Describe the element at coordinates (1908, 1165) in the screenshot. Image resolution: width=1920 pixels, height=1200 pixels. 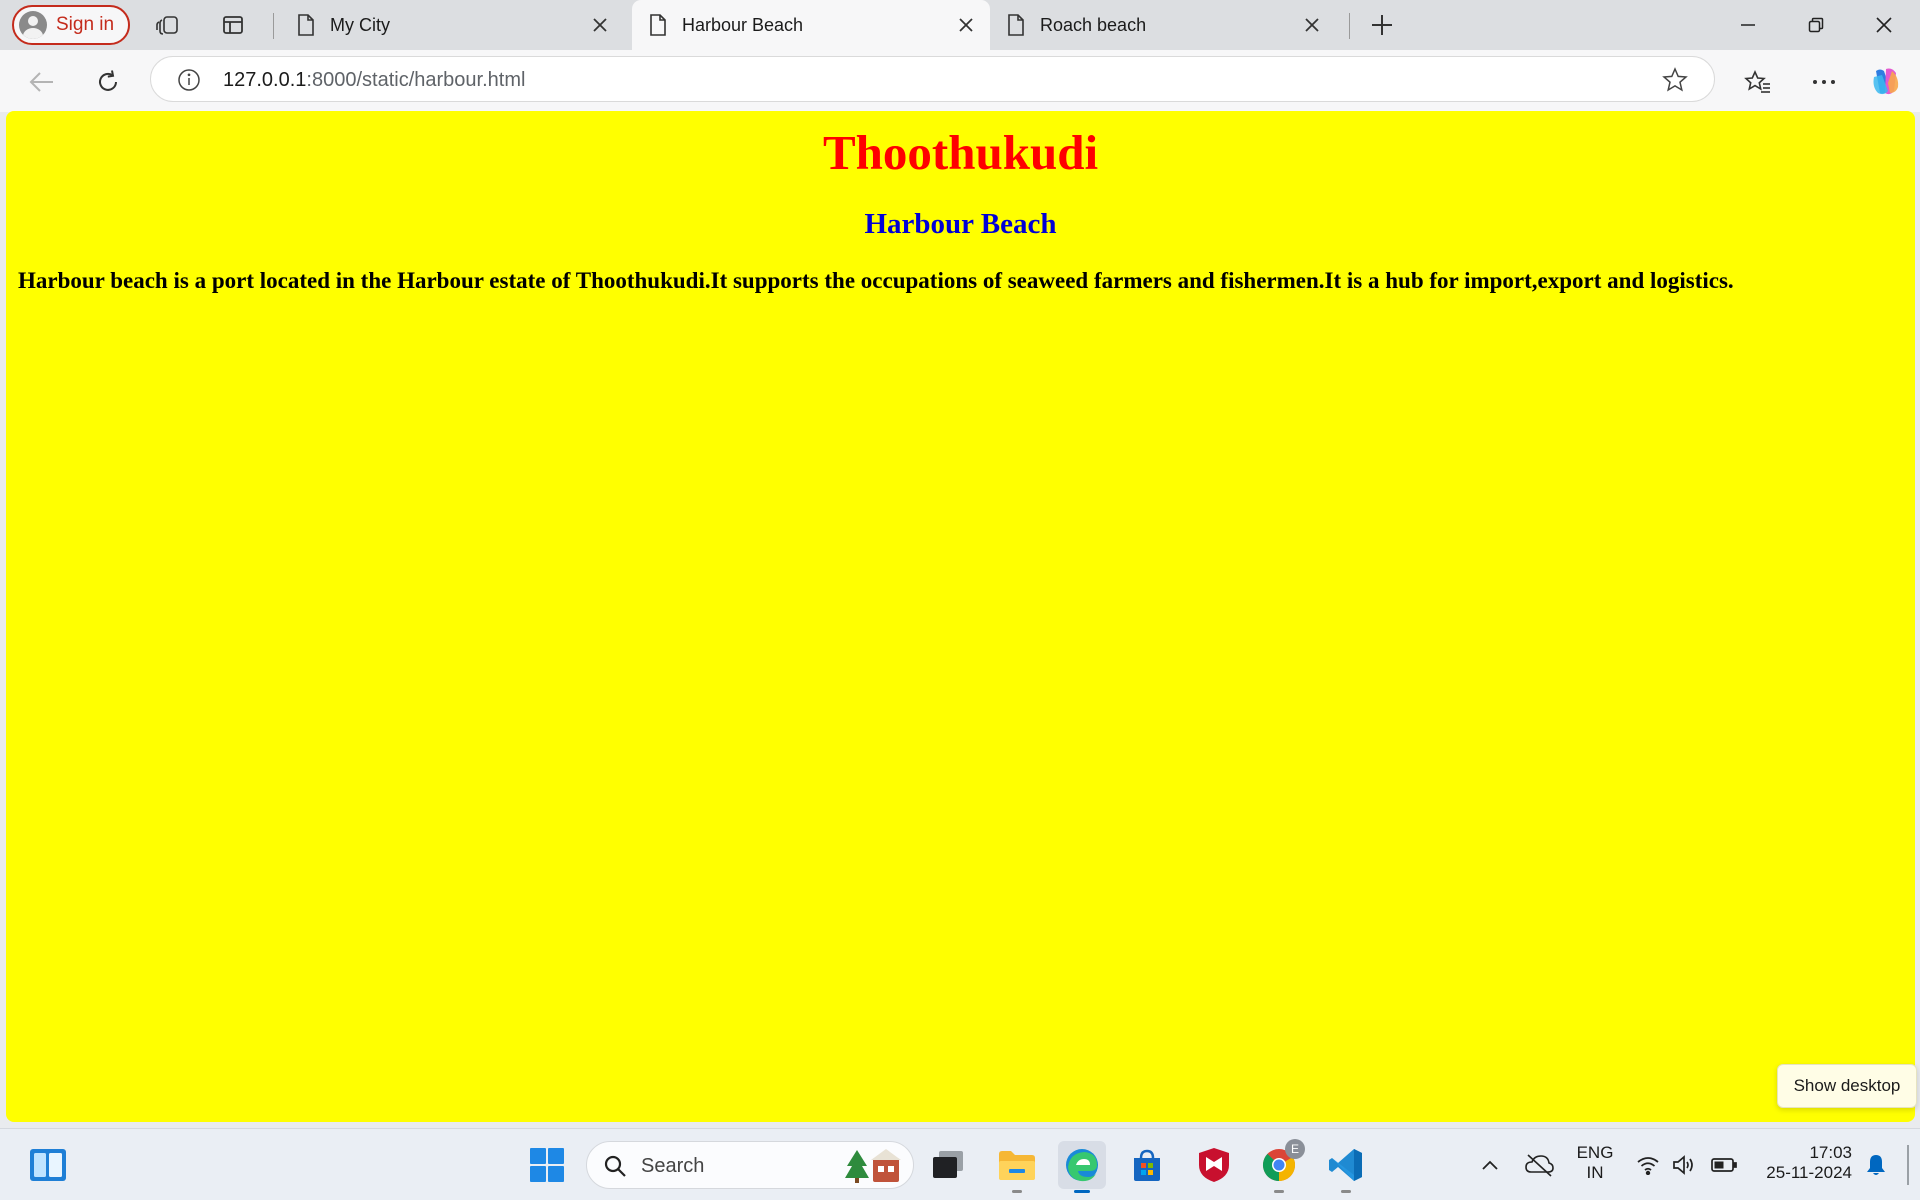
I see `show-desktop-button` at that location.